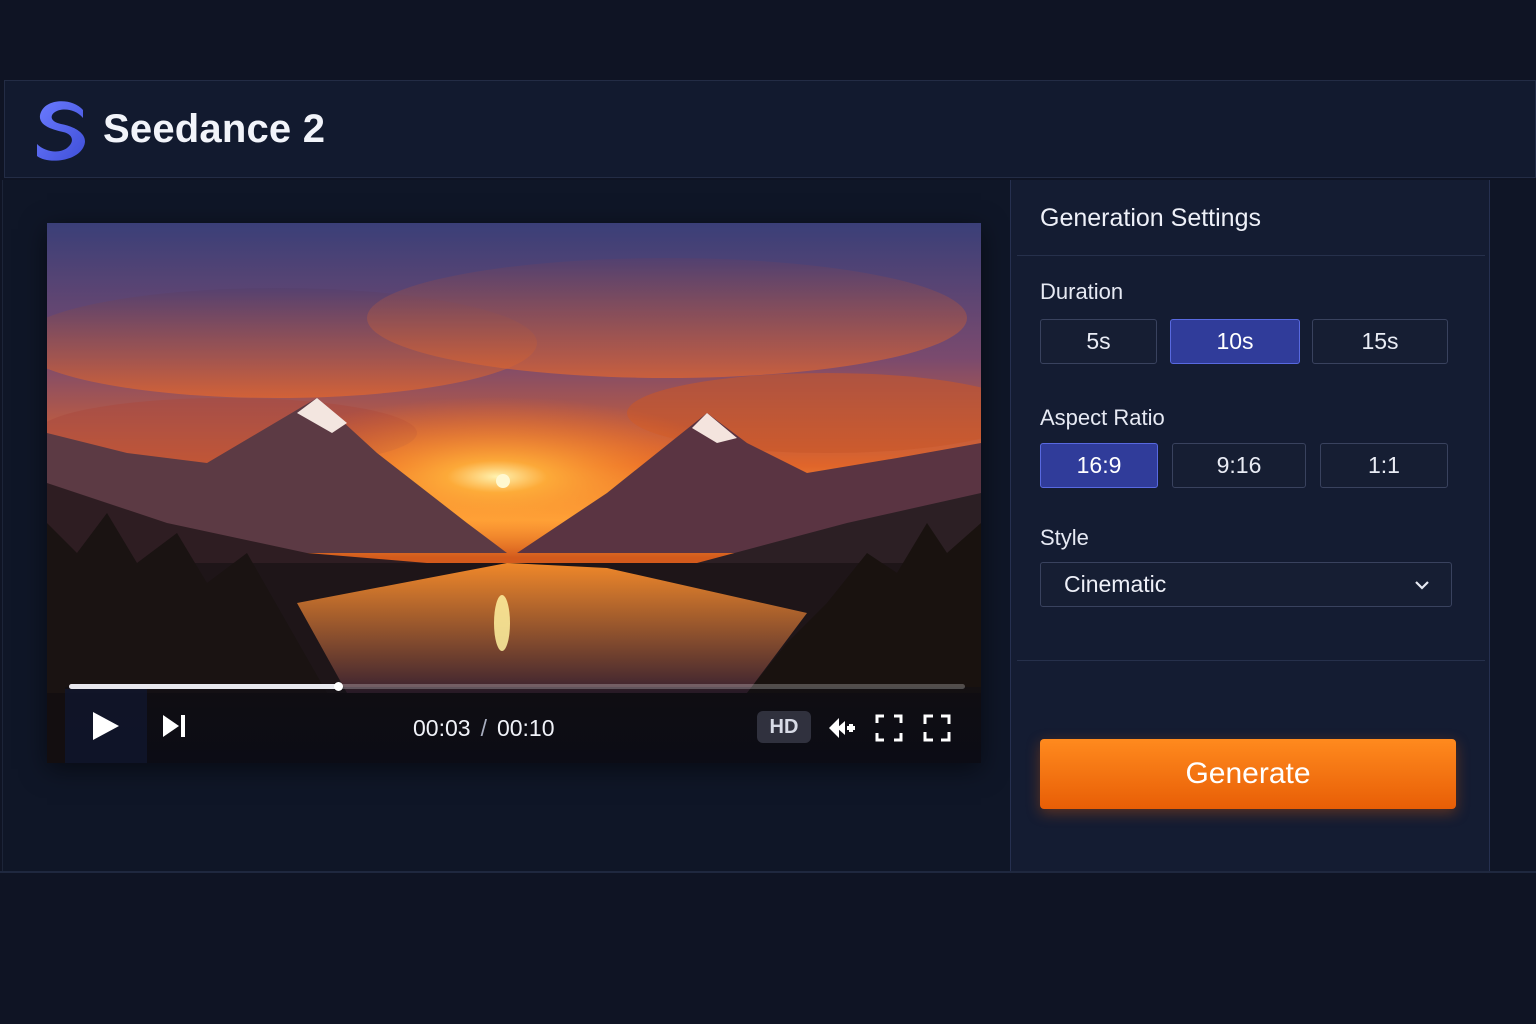 The width and height of the screenshot is (1536, 1024). Describe the element at coordinates (1248, 774) in the screenshot. I see `generate-button: Generate` at that location.